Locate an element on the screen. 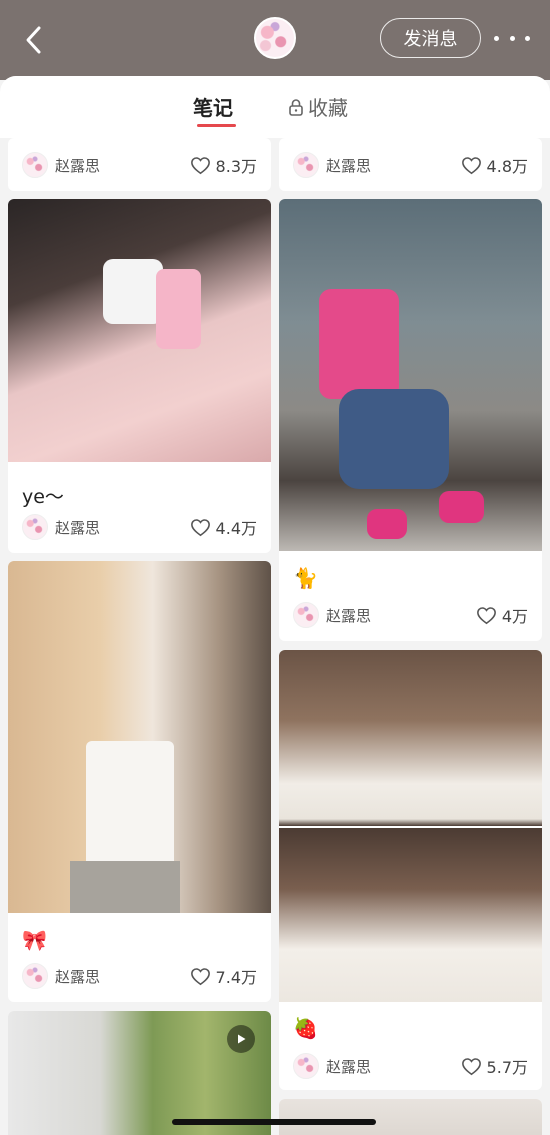 The height and width of the screenshot is (1135, 550). like-button: 4.4万 is located at coordinates (223, 527).